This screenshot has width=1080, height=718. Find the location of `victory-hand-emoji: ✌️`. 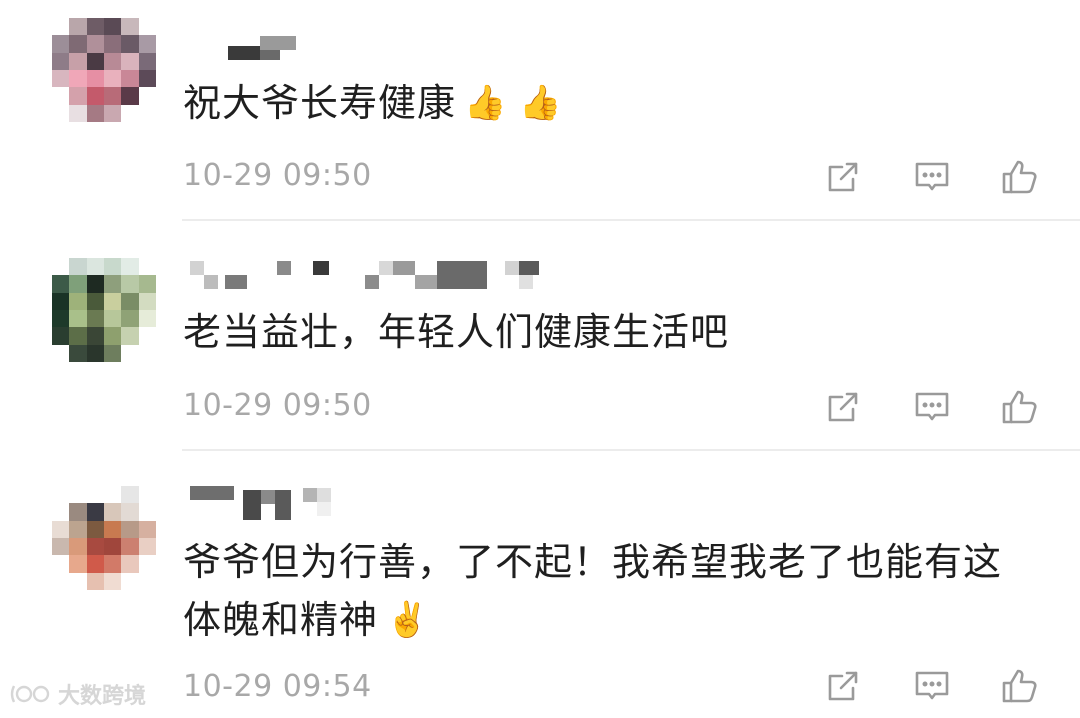

victory-hand-emoji: ✌️ is located at coordinates (408, 620).